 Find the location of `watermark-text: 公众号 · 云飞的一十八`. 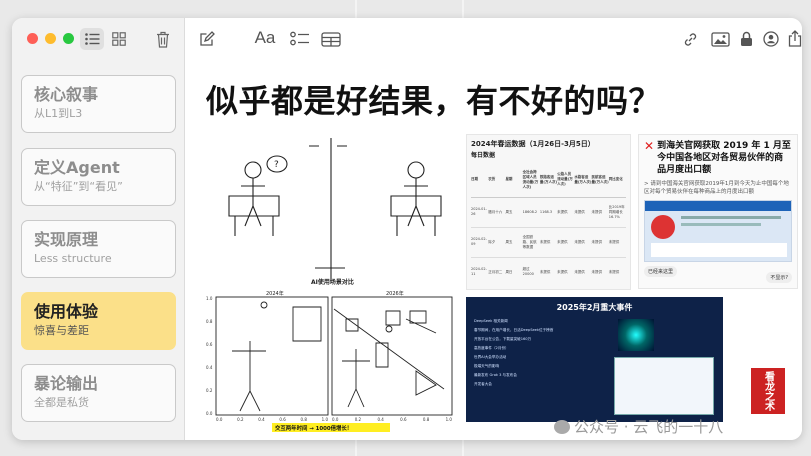

watermark-text: 公众号 · 云飞的一十八 is located at coordinates (638, 426).